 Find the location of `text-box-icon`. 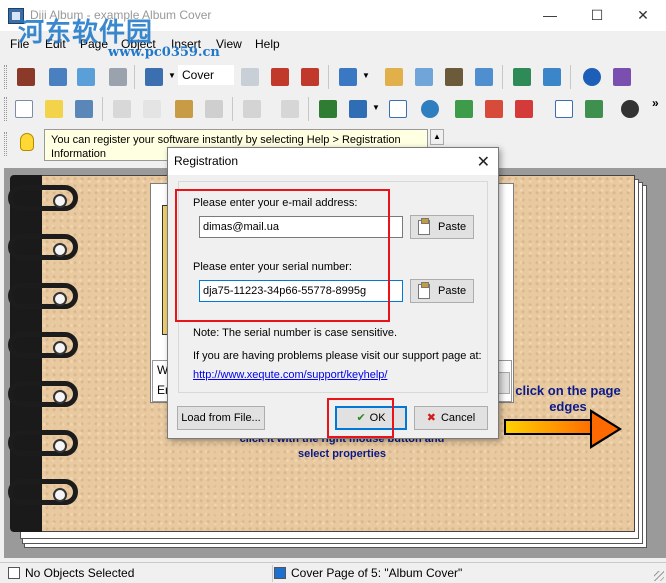

text-box-icon is located at coordinates (398, 109).